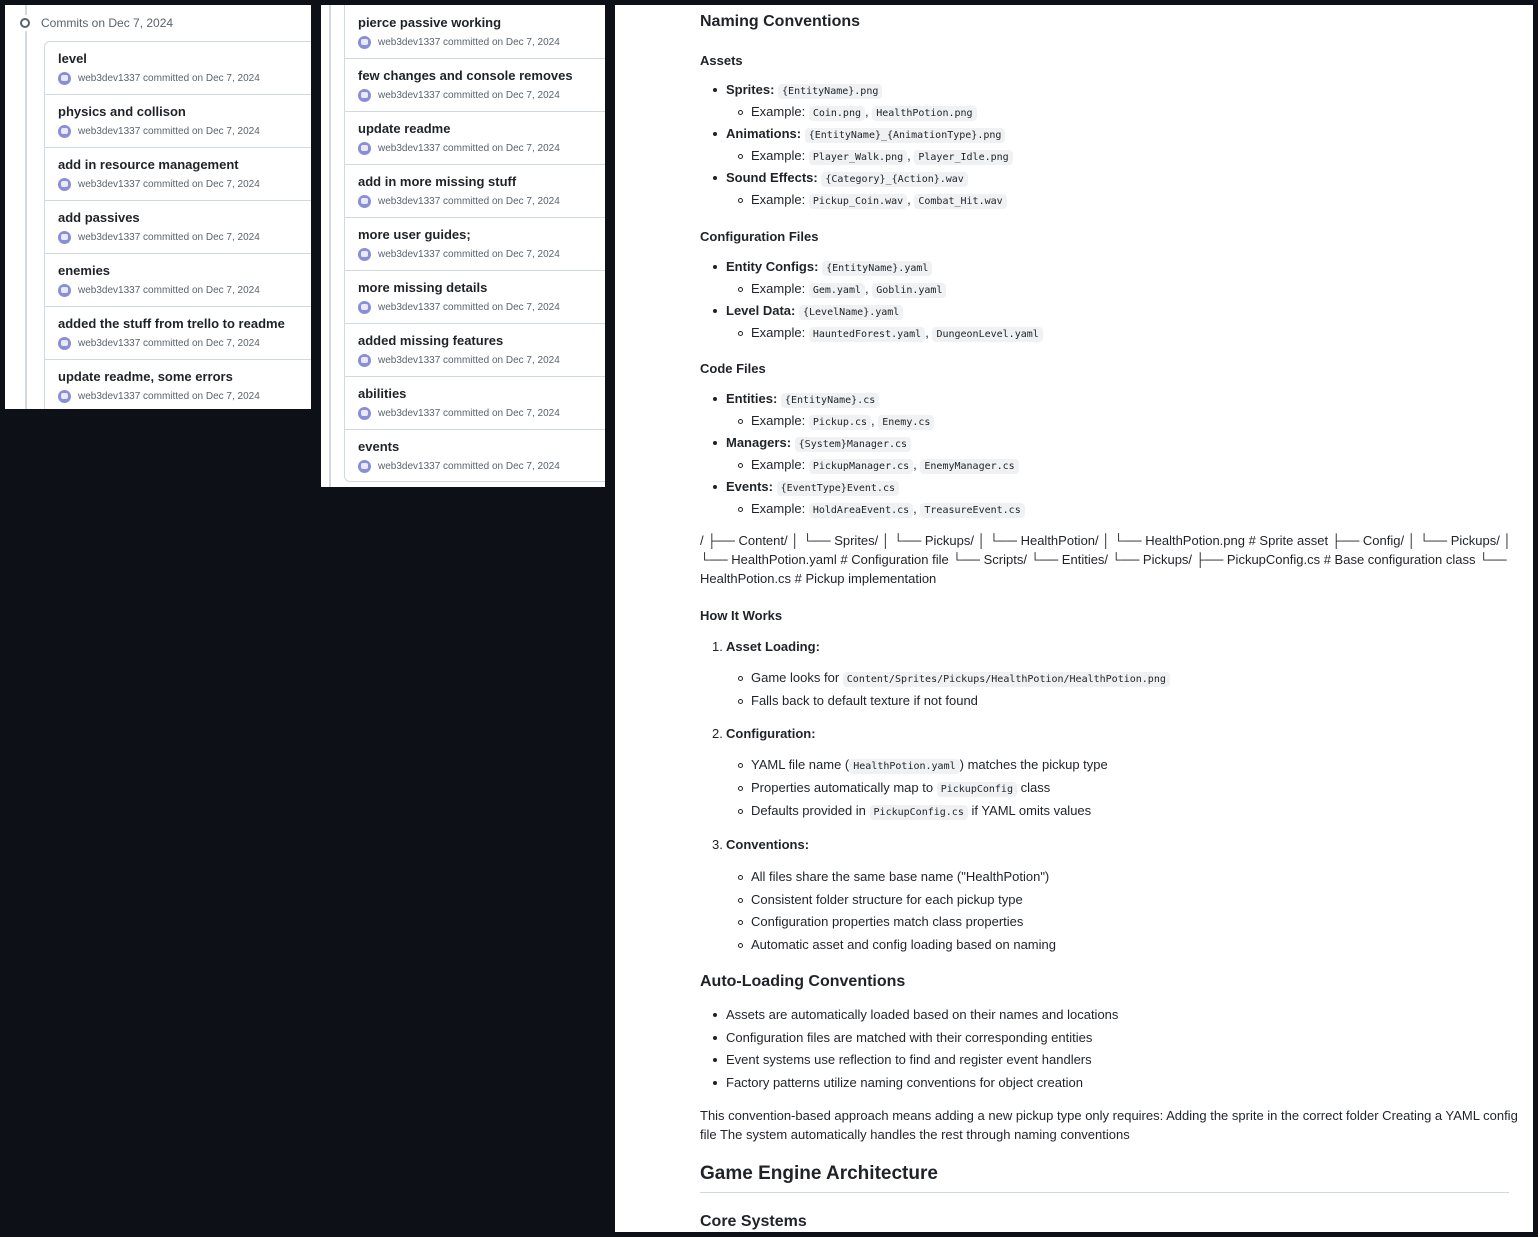 Image resolution: width=1538 pixels, height=1237 pixels. Describe the element at coordinates (184, 59) in the screenshot. I see `commit-title: level` at that location.